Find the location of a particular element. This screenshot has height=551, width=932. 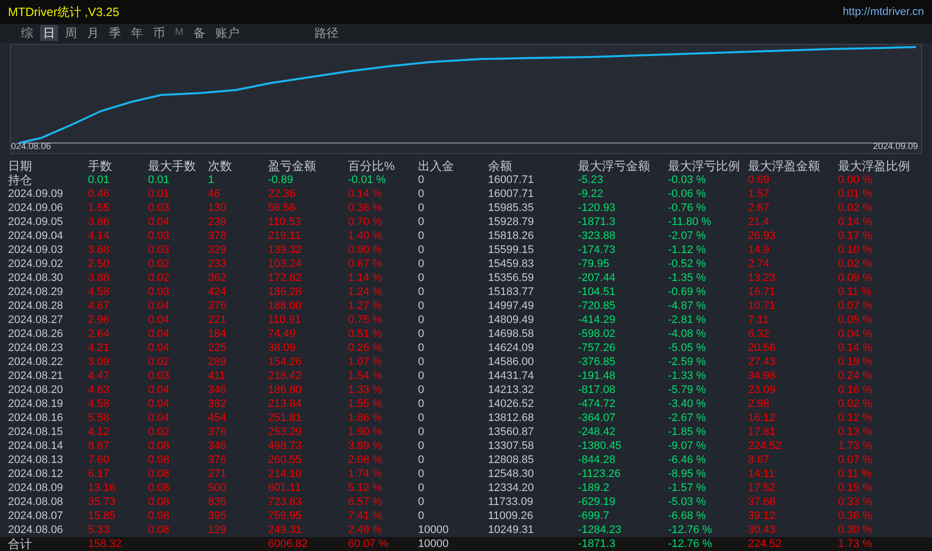

table-cell-text: 10.71 is located at coordinates (762, 306).